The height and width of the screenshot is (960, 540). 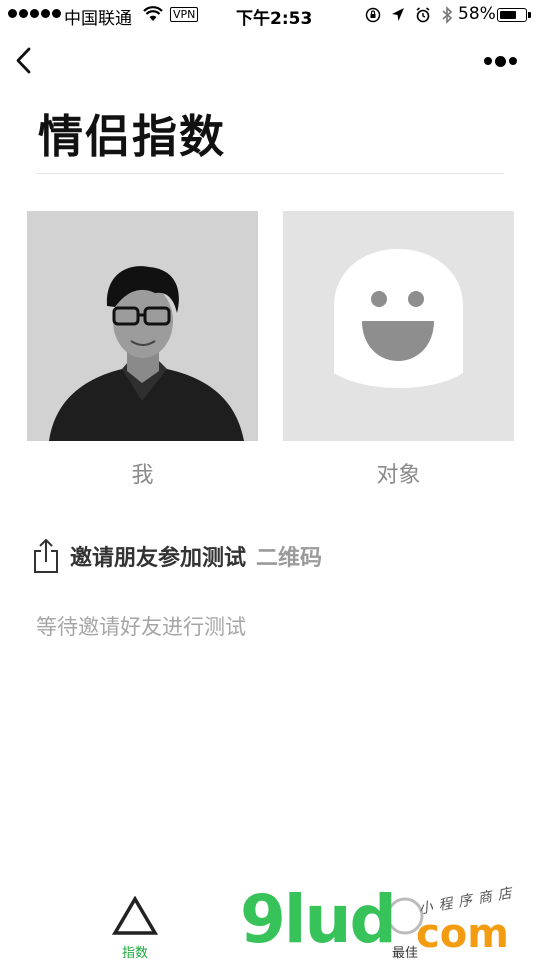 What do you see at coordinates (34, 13) in the screenshot?
I see `signal-strength-icon` at bounding box center [34, 13].